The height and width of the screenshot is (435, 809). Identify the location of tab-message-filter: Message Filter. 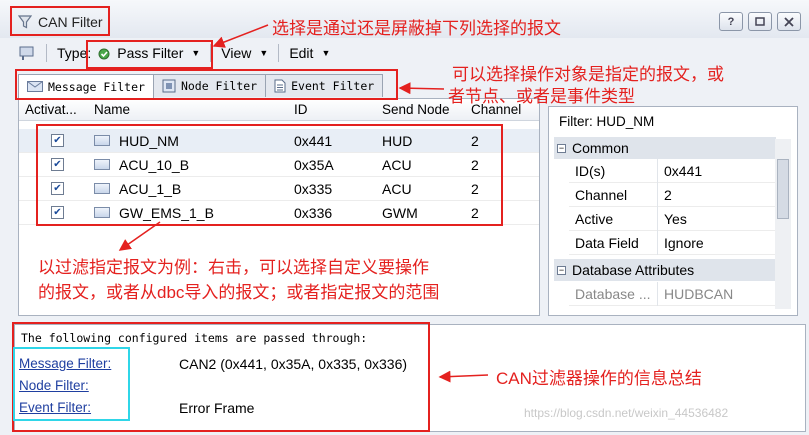
(86, 86).